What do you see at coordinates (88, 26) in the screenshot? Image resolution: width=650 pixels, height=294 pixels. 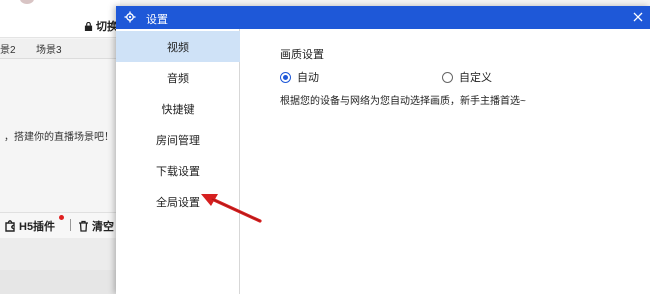 I see `lock-icon` at bounding box center [88, 26].